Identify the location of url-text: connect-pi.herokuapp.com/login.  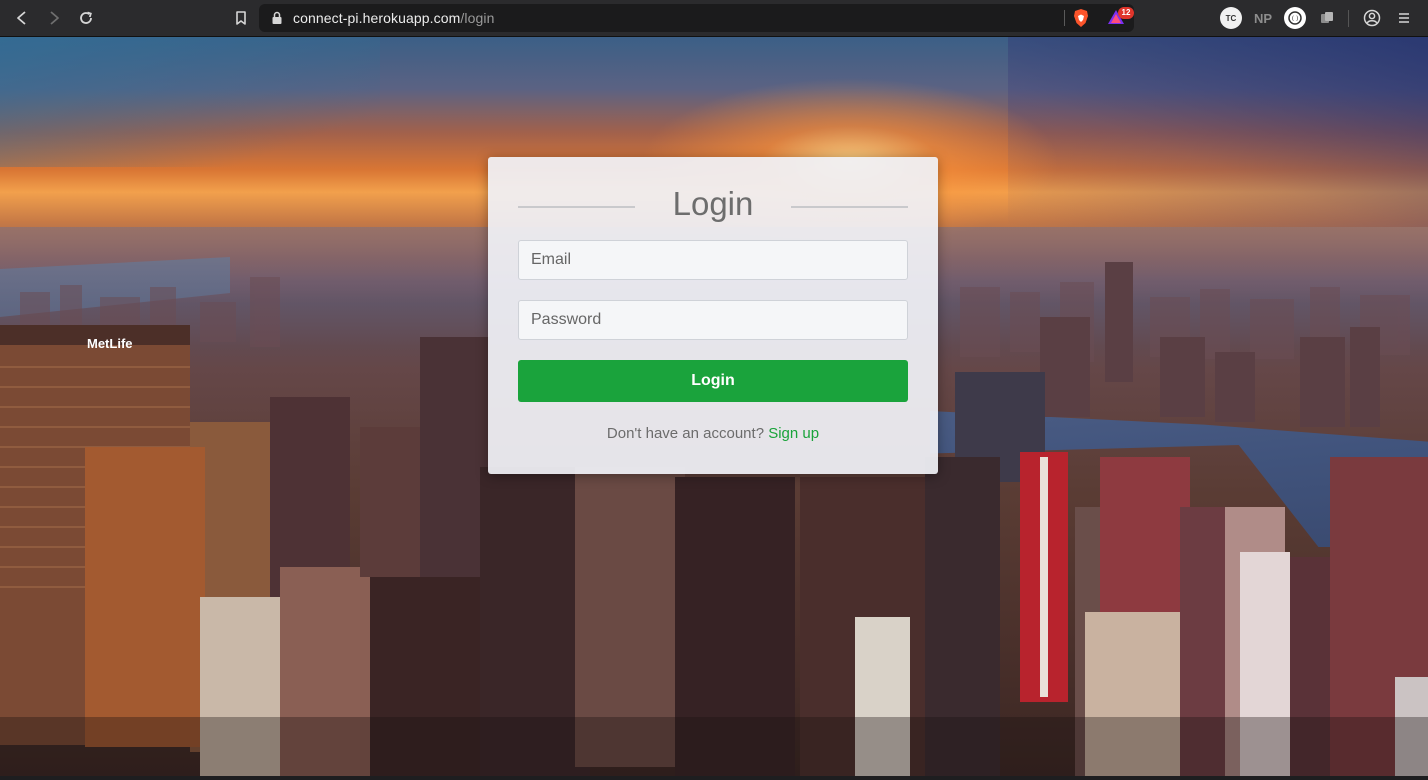
(393, 18).